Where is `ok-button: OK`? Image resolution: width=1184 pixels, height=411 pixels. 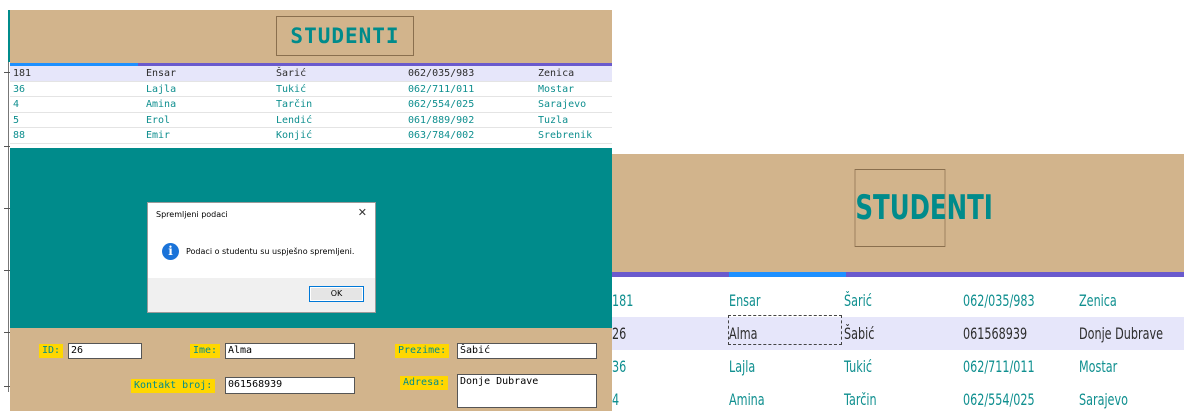 ok-button: OK is located at coordinates (336, 294).